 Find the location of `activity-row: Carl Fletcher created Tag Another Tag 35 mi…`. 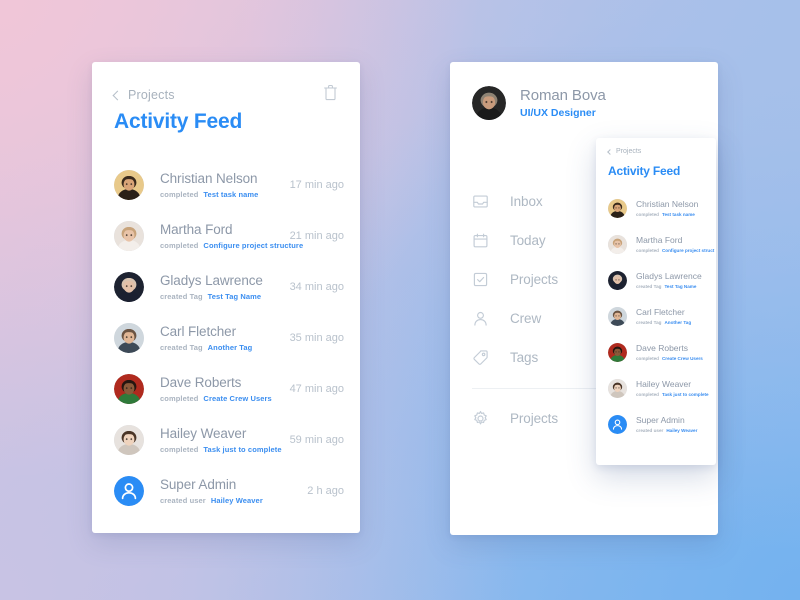

activity-row: Carl Fletcher created Tag Another Tag 35 mi… is located at coordinates (229, 338).